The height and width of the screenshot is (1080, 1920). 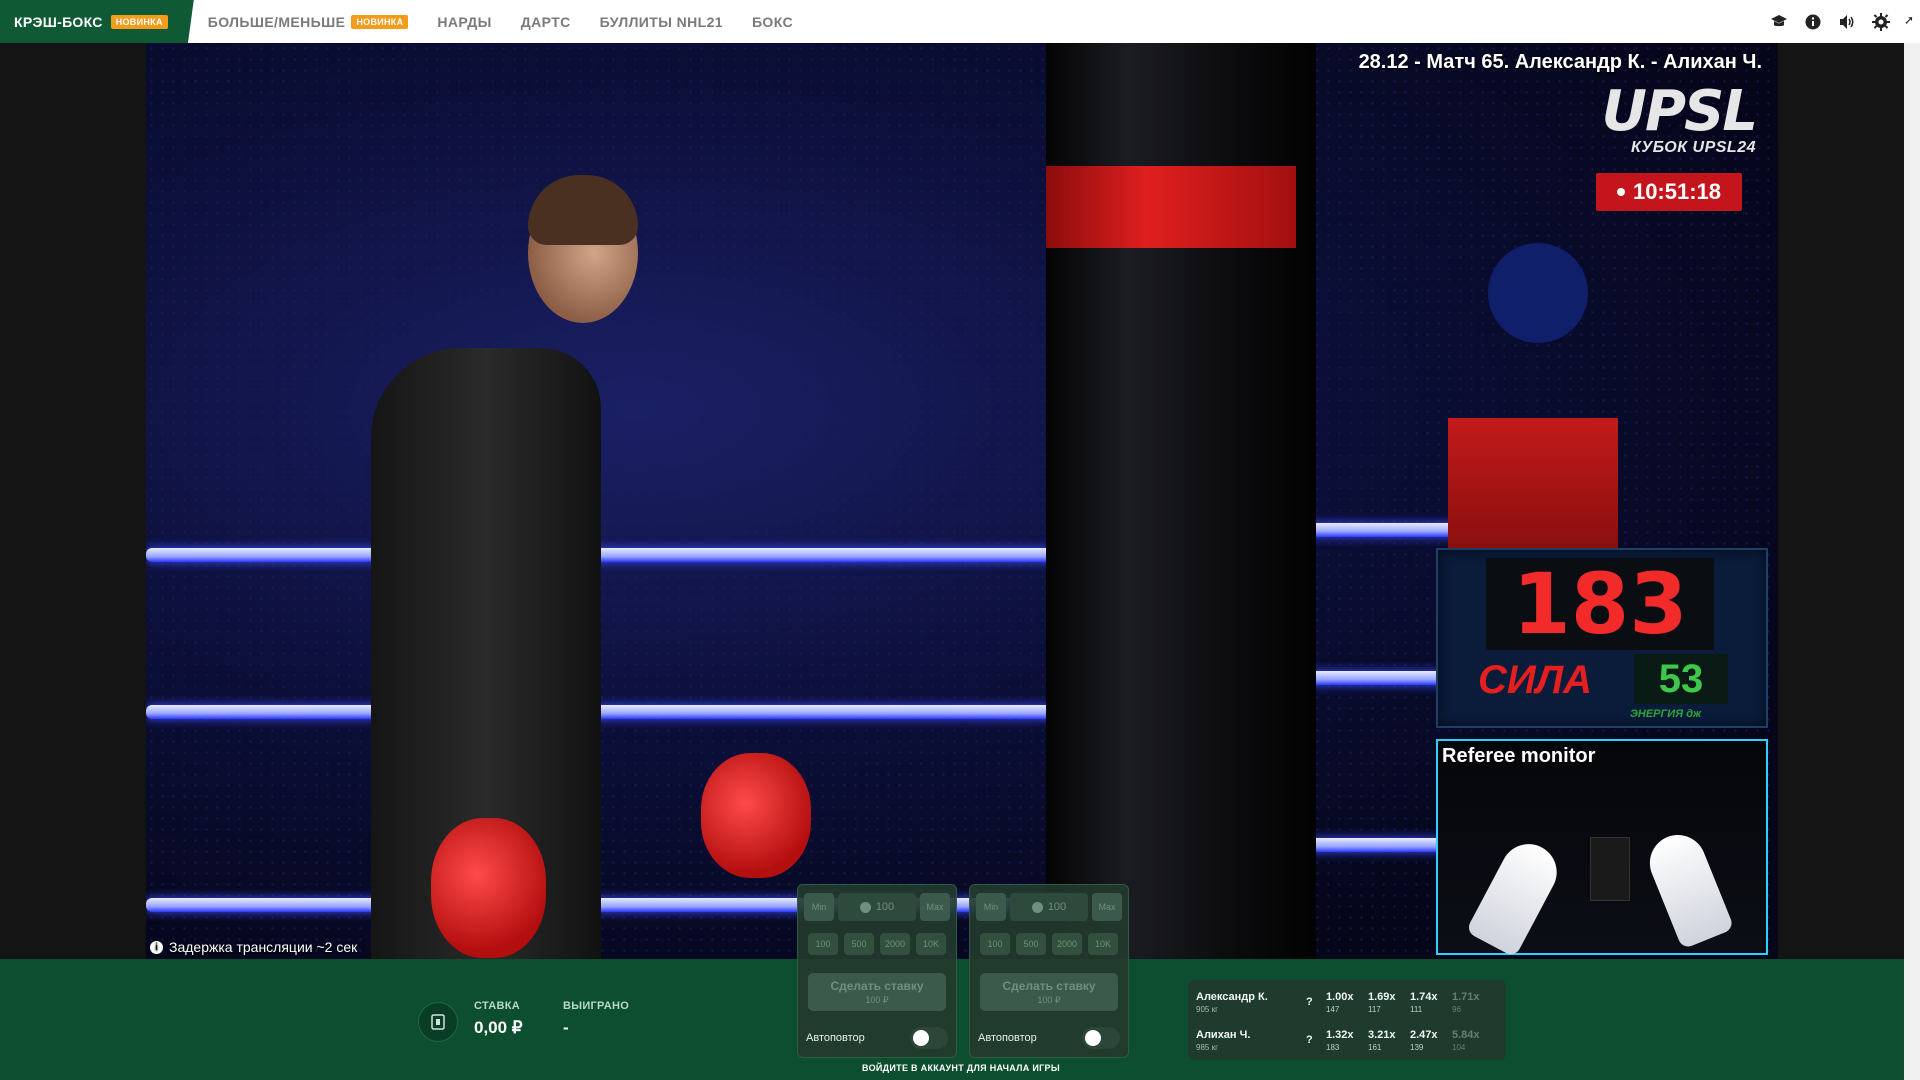 I want to click on power-scoreboard: 183 СИЛА 53 ЭНЕРГИЯ дж, so click(x=1602, y=638).